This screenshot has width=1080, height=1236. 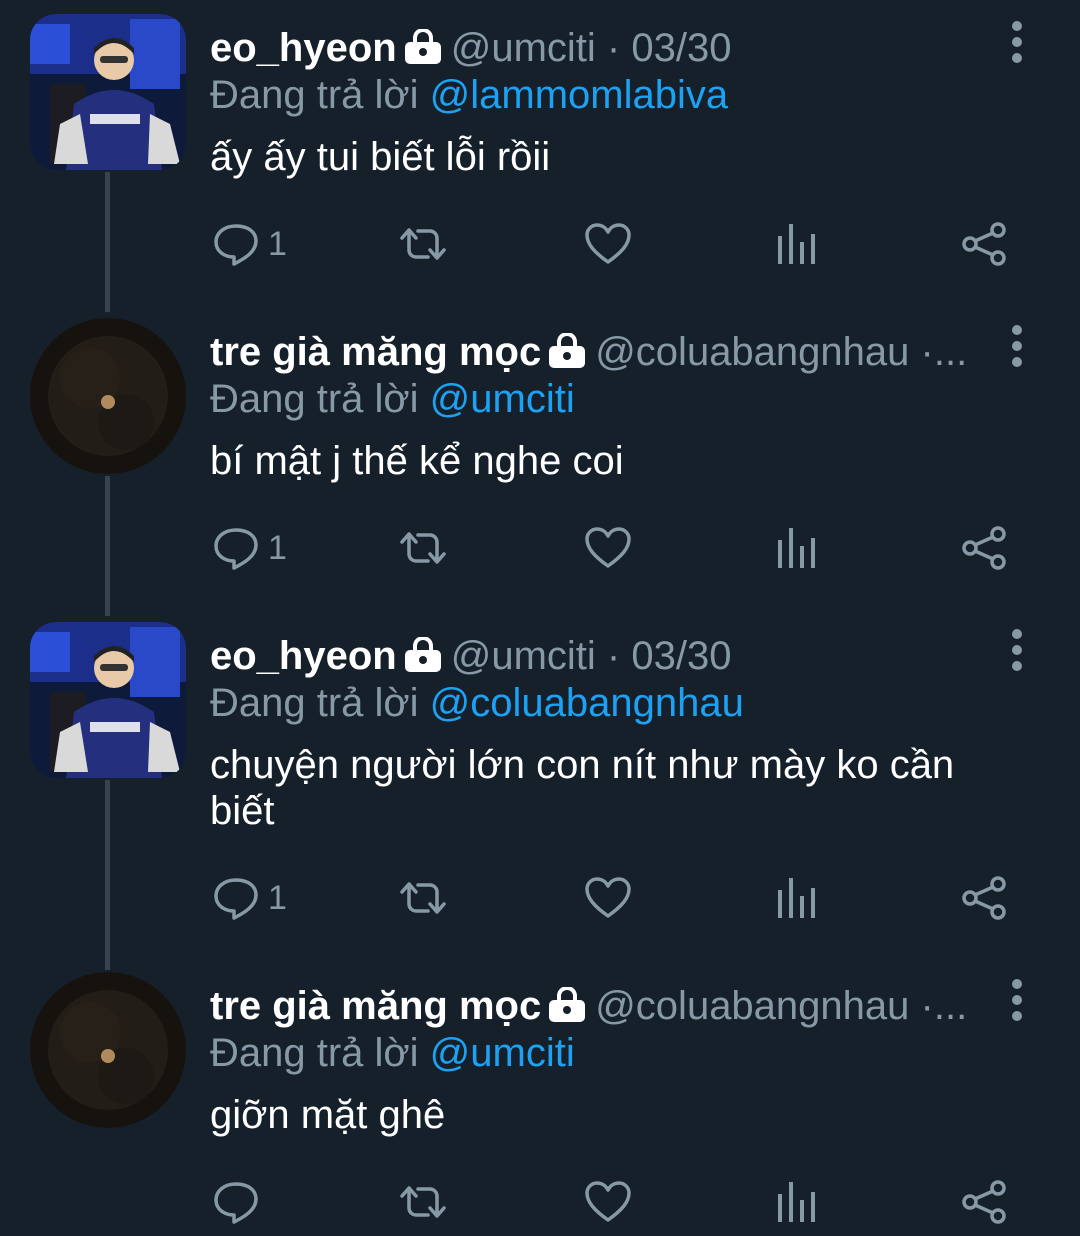 I want to click on replying-to: Đang trả lời @coluabangnhau, so click(x=477, y=703).